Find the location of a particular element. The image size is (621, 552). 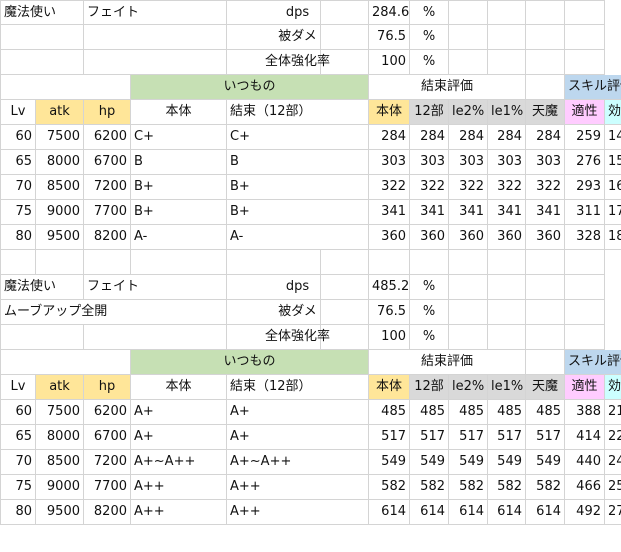

data-cell: B+ is located at coordinates (179, 212).